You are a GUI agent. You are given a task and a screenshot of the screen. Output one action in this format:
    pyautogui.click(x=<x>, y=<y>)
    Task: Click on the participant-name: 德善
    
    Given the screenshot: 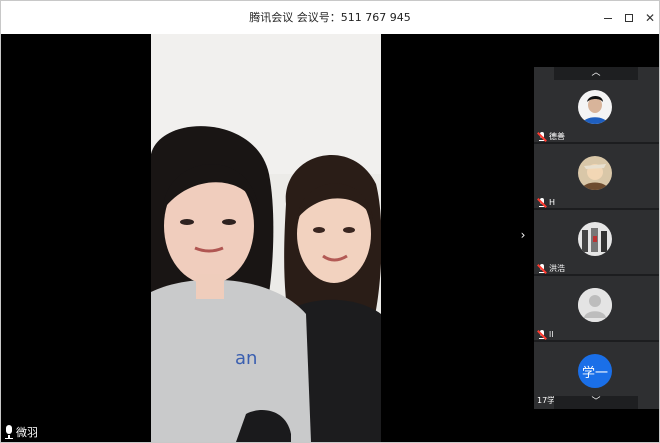 What is the action you would take?
    pyautogui.click(x=557, y=136)
    